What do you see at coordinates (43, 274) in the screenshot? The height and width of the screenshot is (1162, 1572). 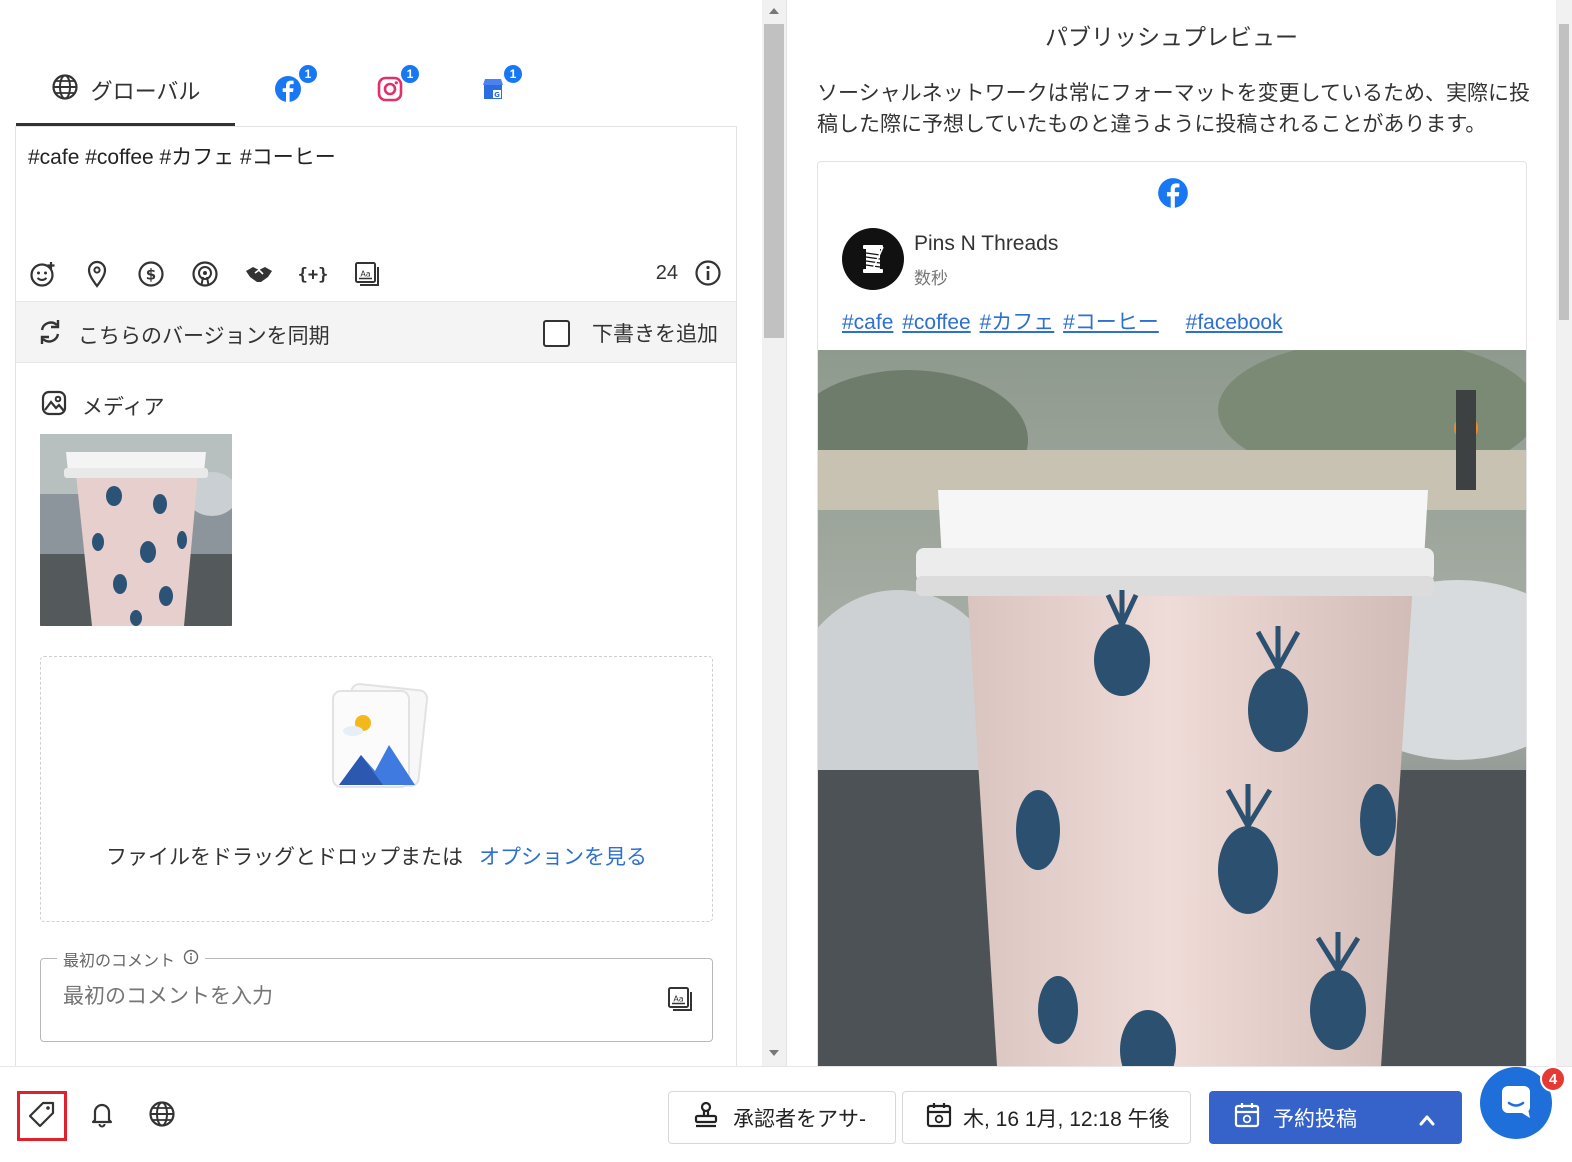 I see `emoji-icon` at bounding box center [43, 274].